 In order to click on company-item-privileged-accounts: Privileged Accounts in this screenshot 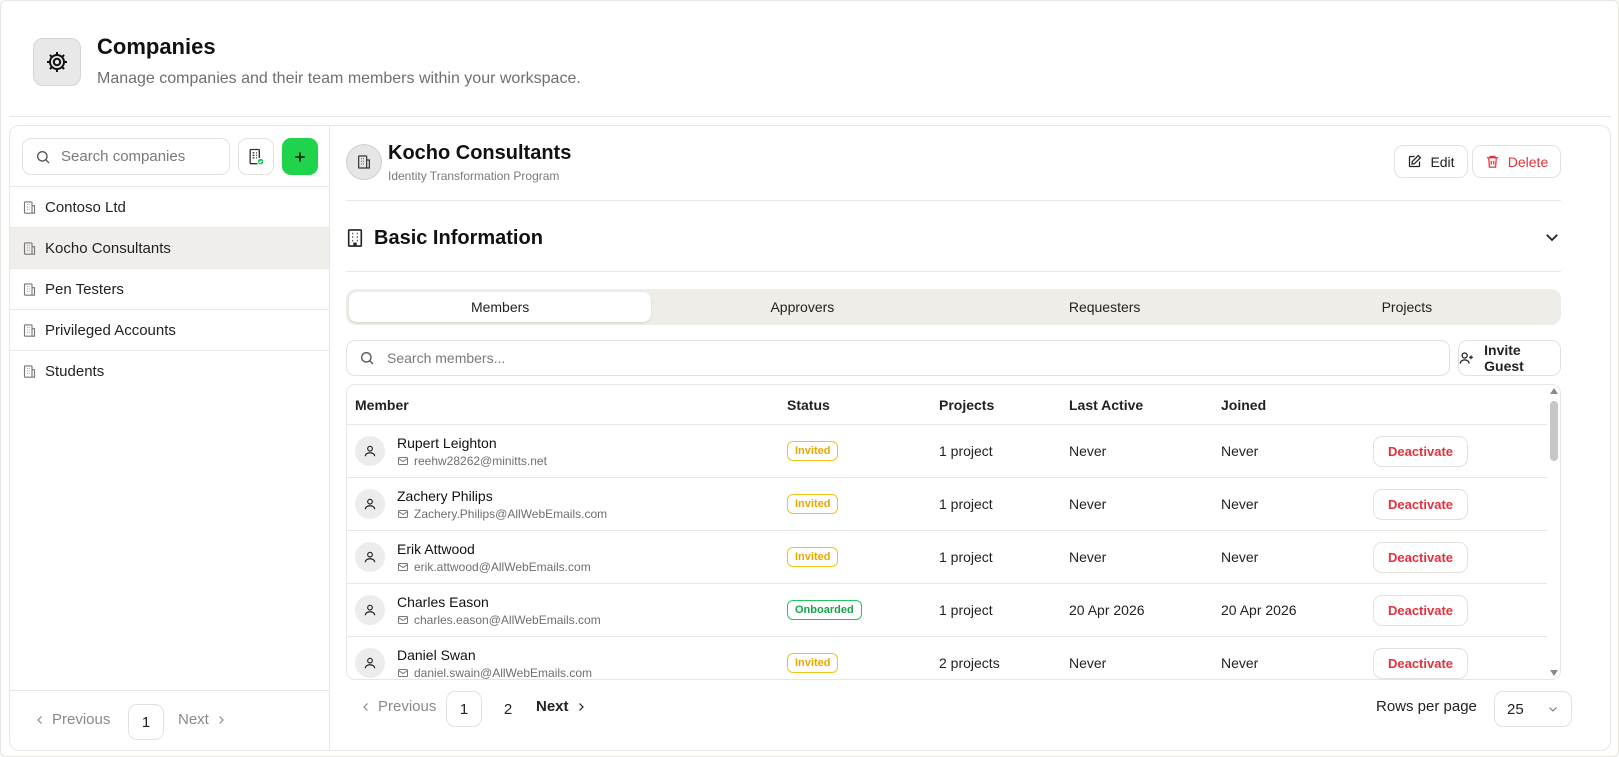, I will do `click(169, 330)`.